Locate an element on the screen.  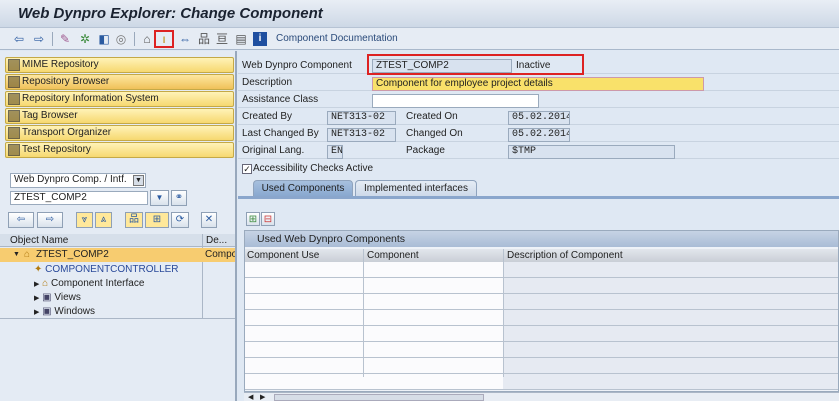
delete-row-icon: ⊟ is located at coordinates (268, 219).